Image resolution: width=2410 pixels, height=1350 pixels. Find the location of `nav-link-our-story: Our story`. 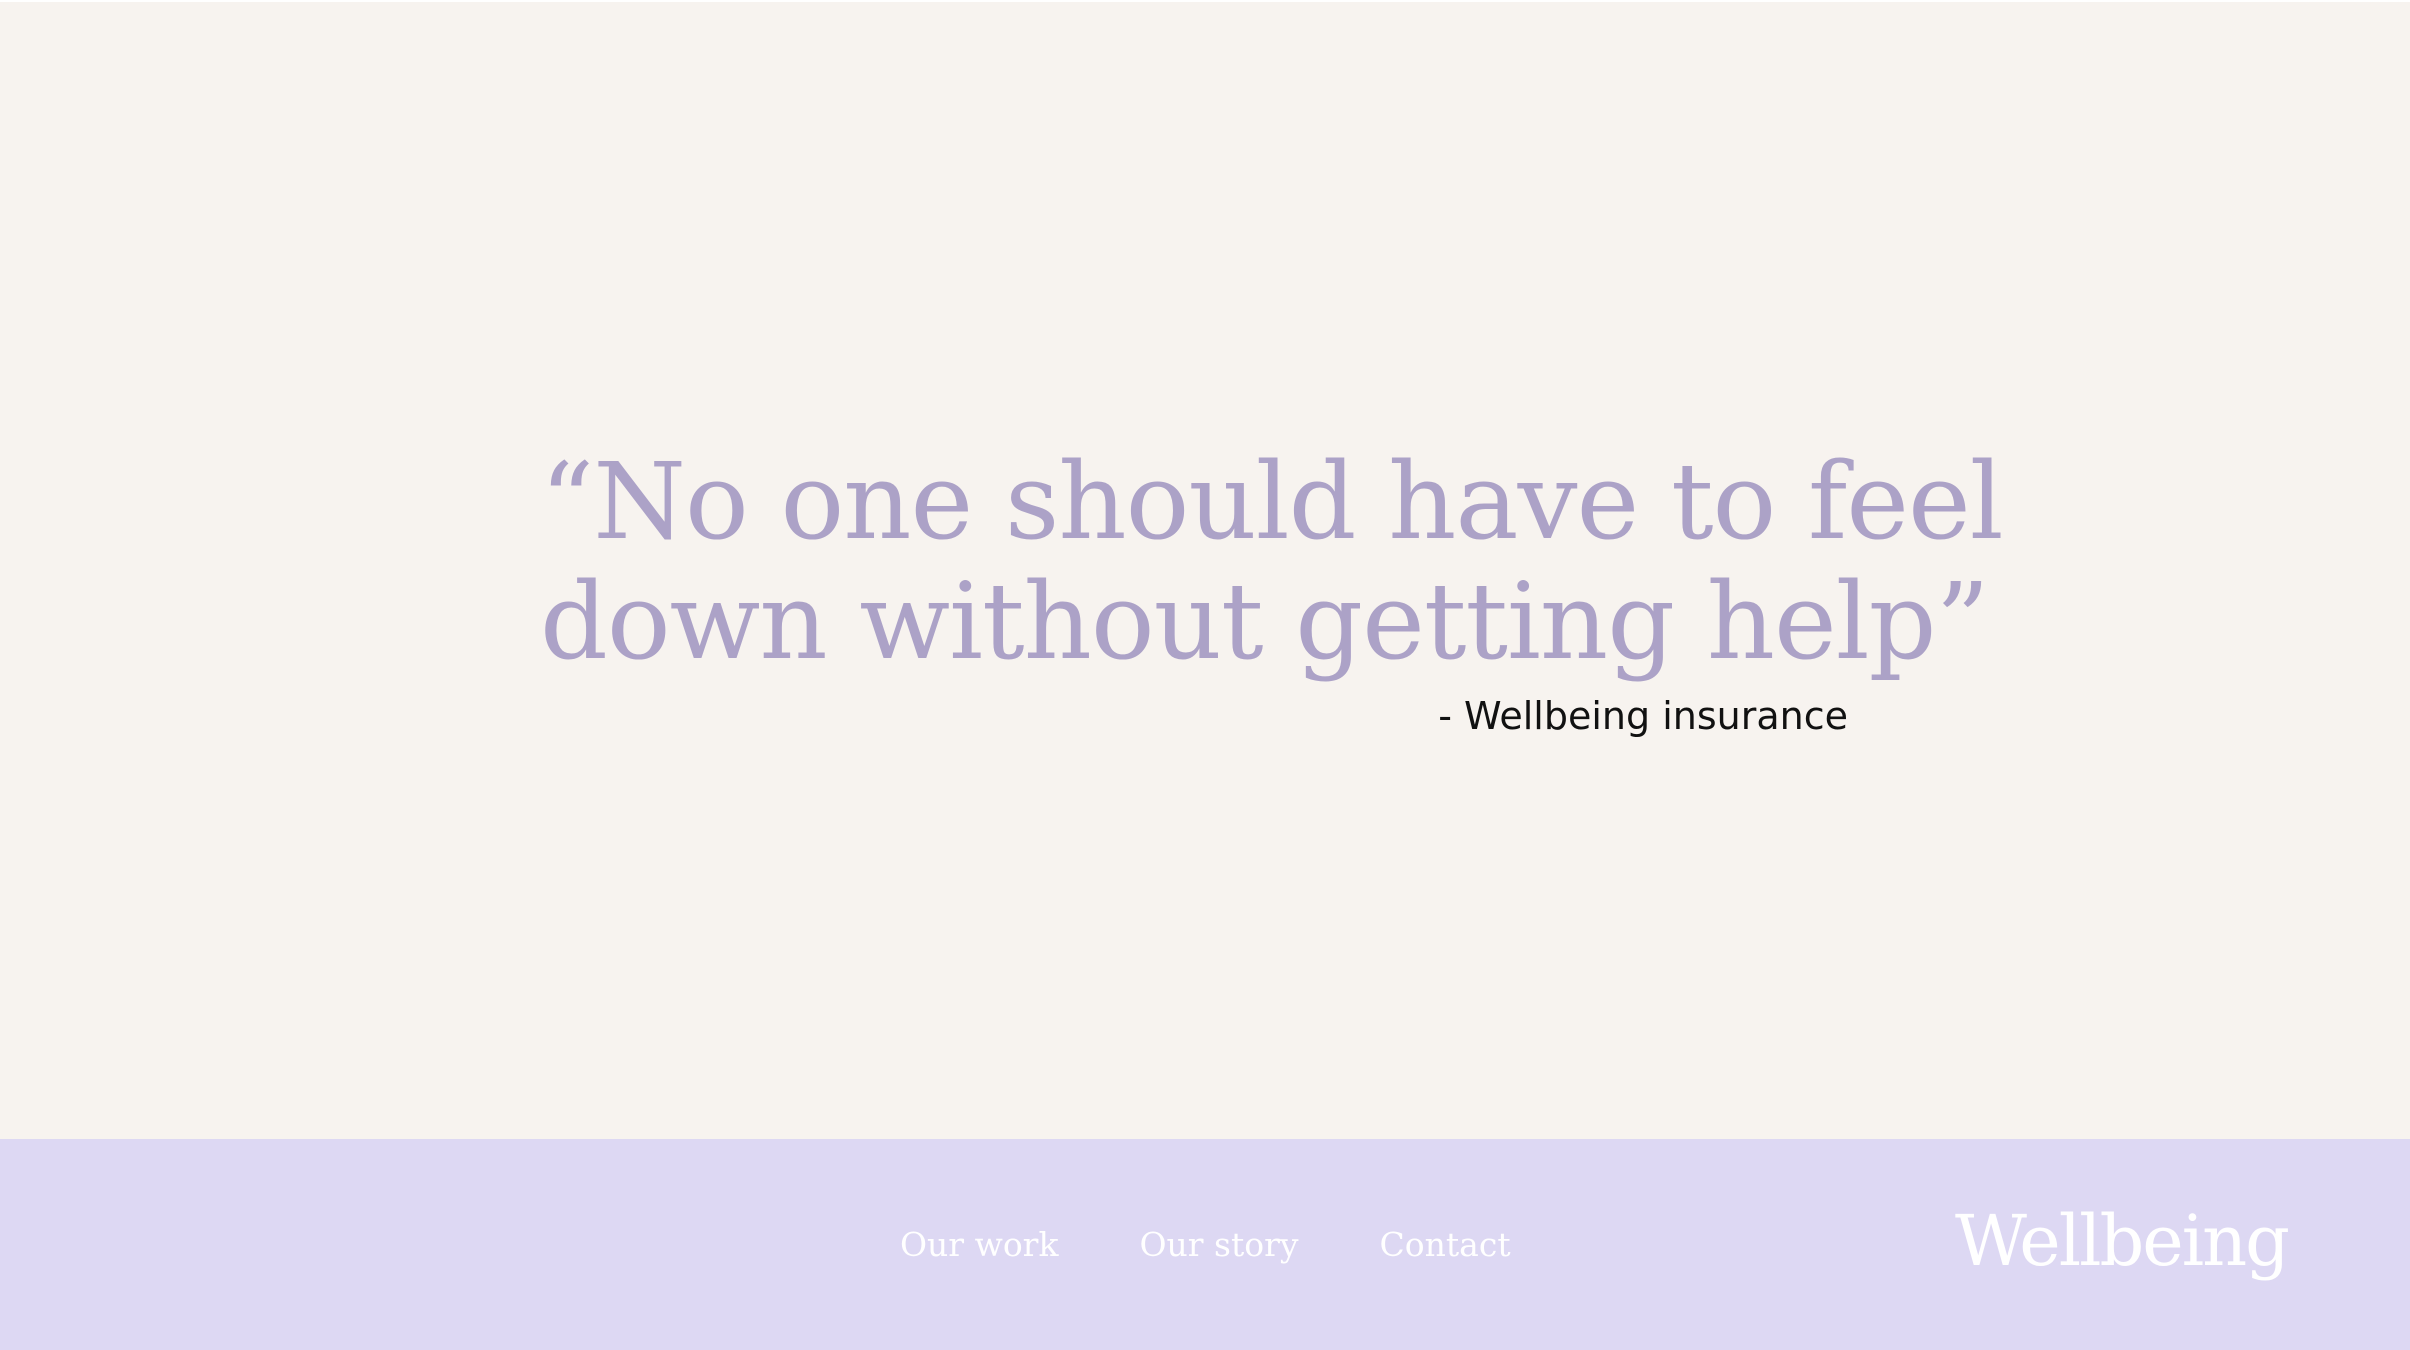

nav-link-our-story: Our story is located at coordinates (1218, 1244).